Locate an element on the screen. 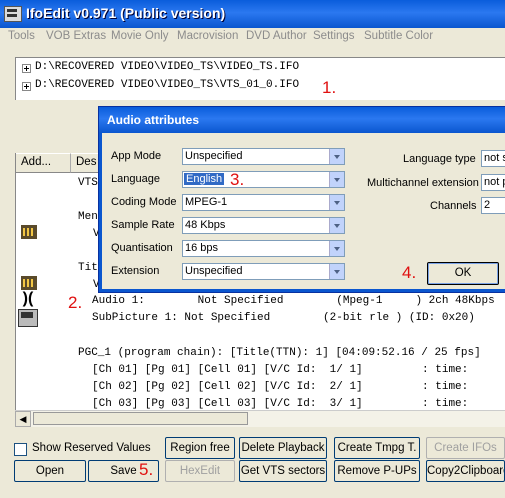 The image size is (505, 498). language-label: Language is located at coordinates (135, 179).